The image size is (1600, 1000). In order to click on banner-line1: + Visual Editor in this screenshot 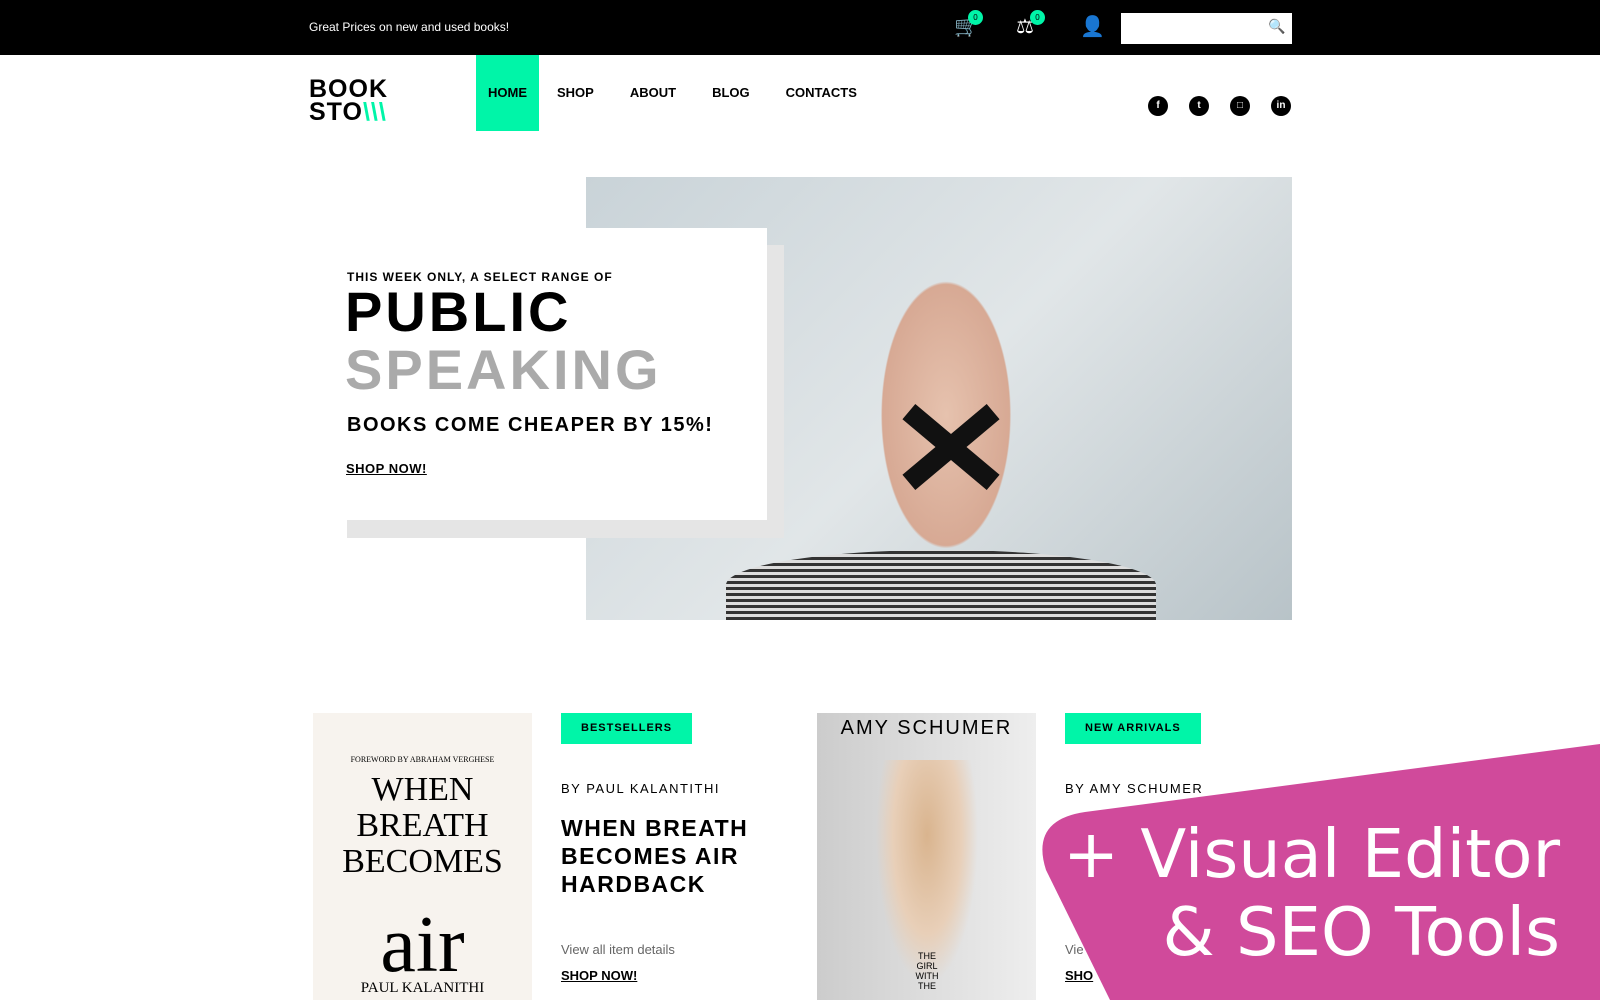, I will do `click(1311, 854)`.